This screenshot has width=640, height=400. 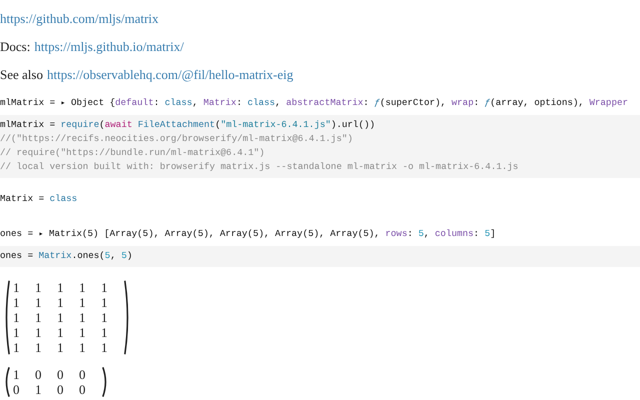 What do you see at coordinates (188, 125) in the screenshot?
I see `code-line: mlMatrix = require(await FileAttachment("ml-matrix-6.4.1.js").url())` at bounding box center [188, 125].